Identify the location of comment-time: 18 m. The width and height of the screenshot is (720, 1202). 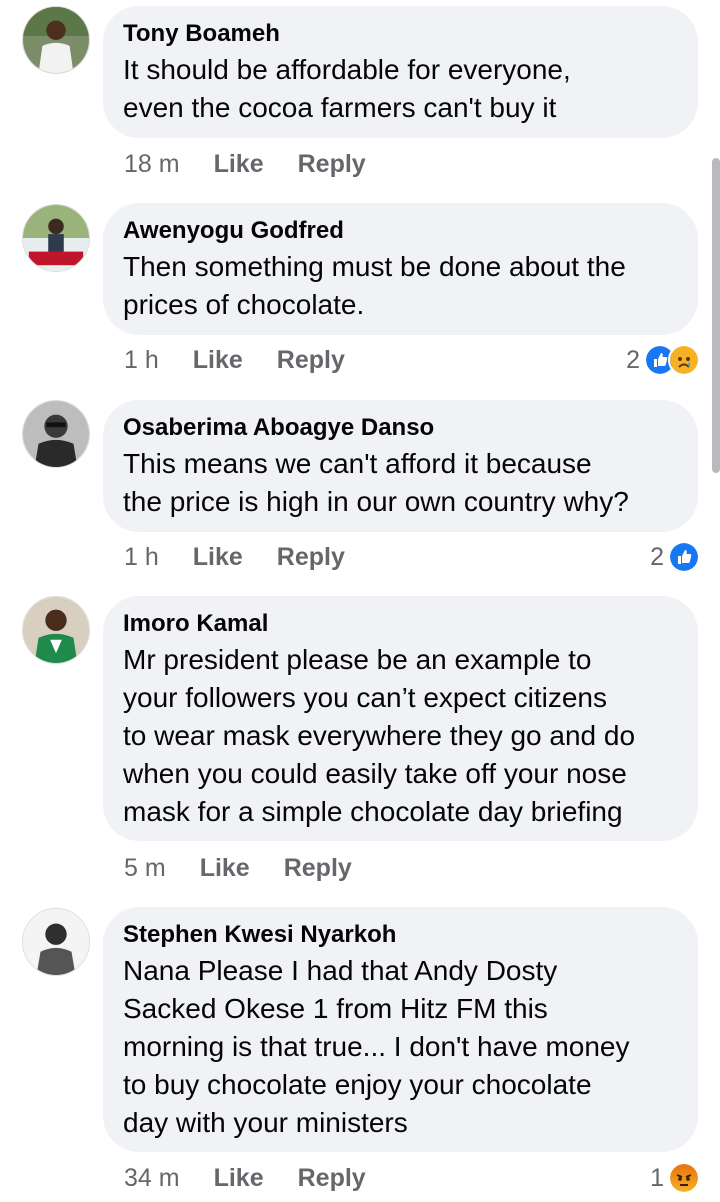
(152, 164).